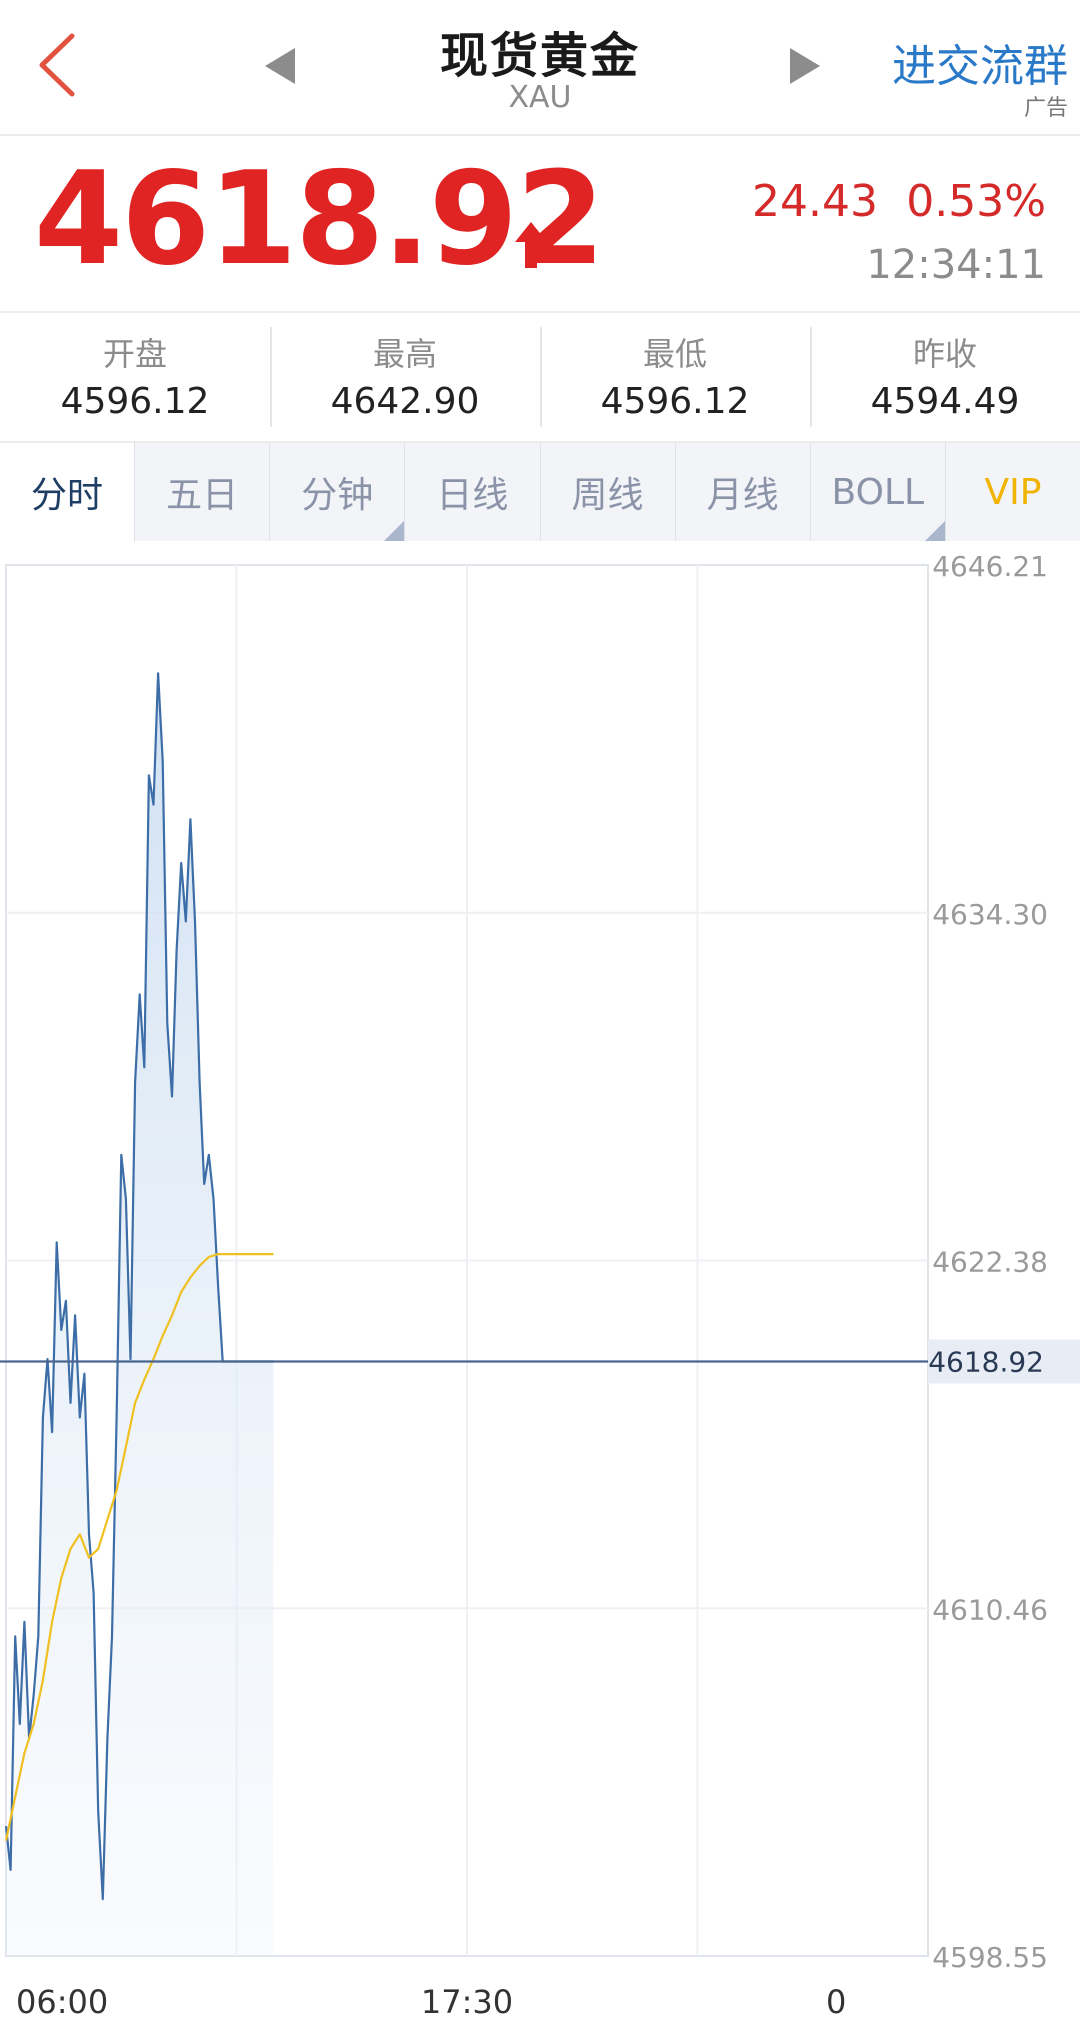  What do you see at coordinates (405, 401) in the screenshot?
I see `stat-value: 4642.90` at bounding box center [405, 401].